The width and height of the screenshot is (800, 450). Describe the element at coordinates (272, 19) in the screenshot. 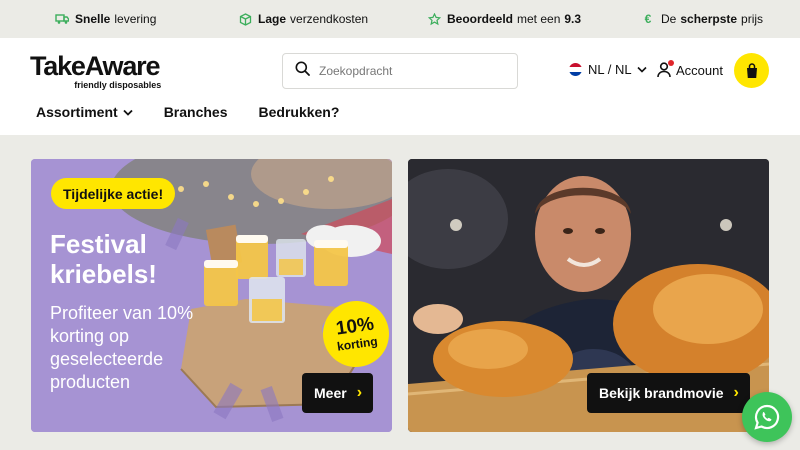

I see `usp-bold: Lage` at that location.